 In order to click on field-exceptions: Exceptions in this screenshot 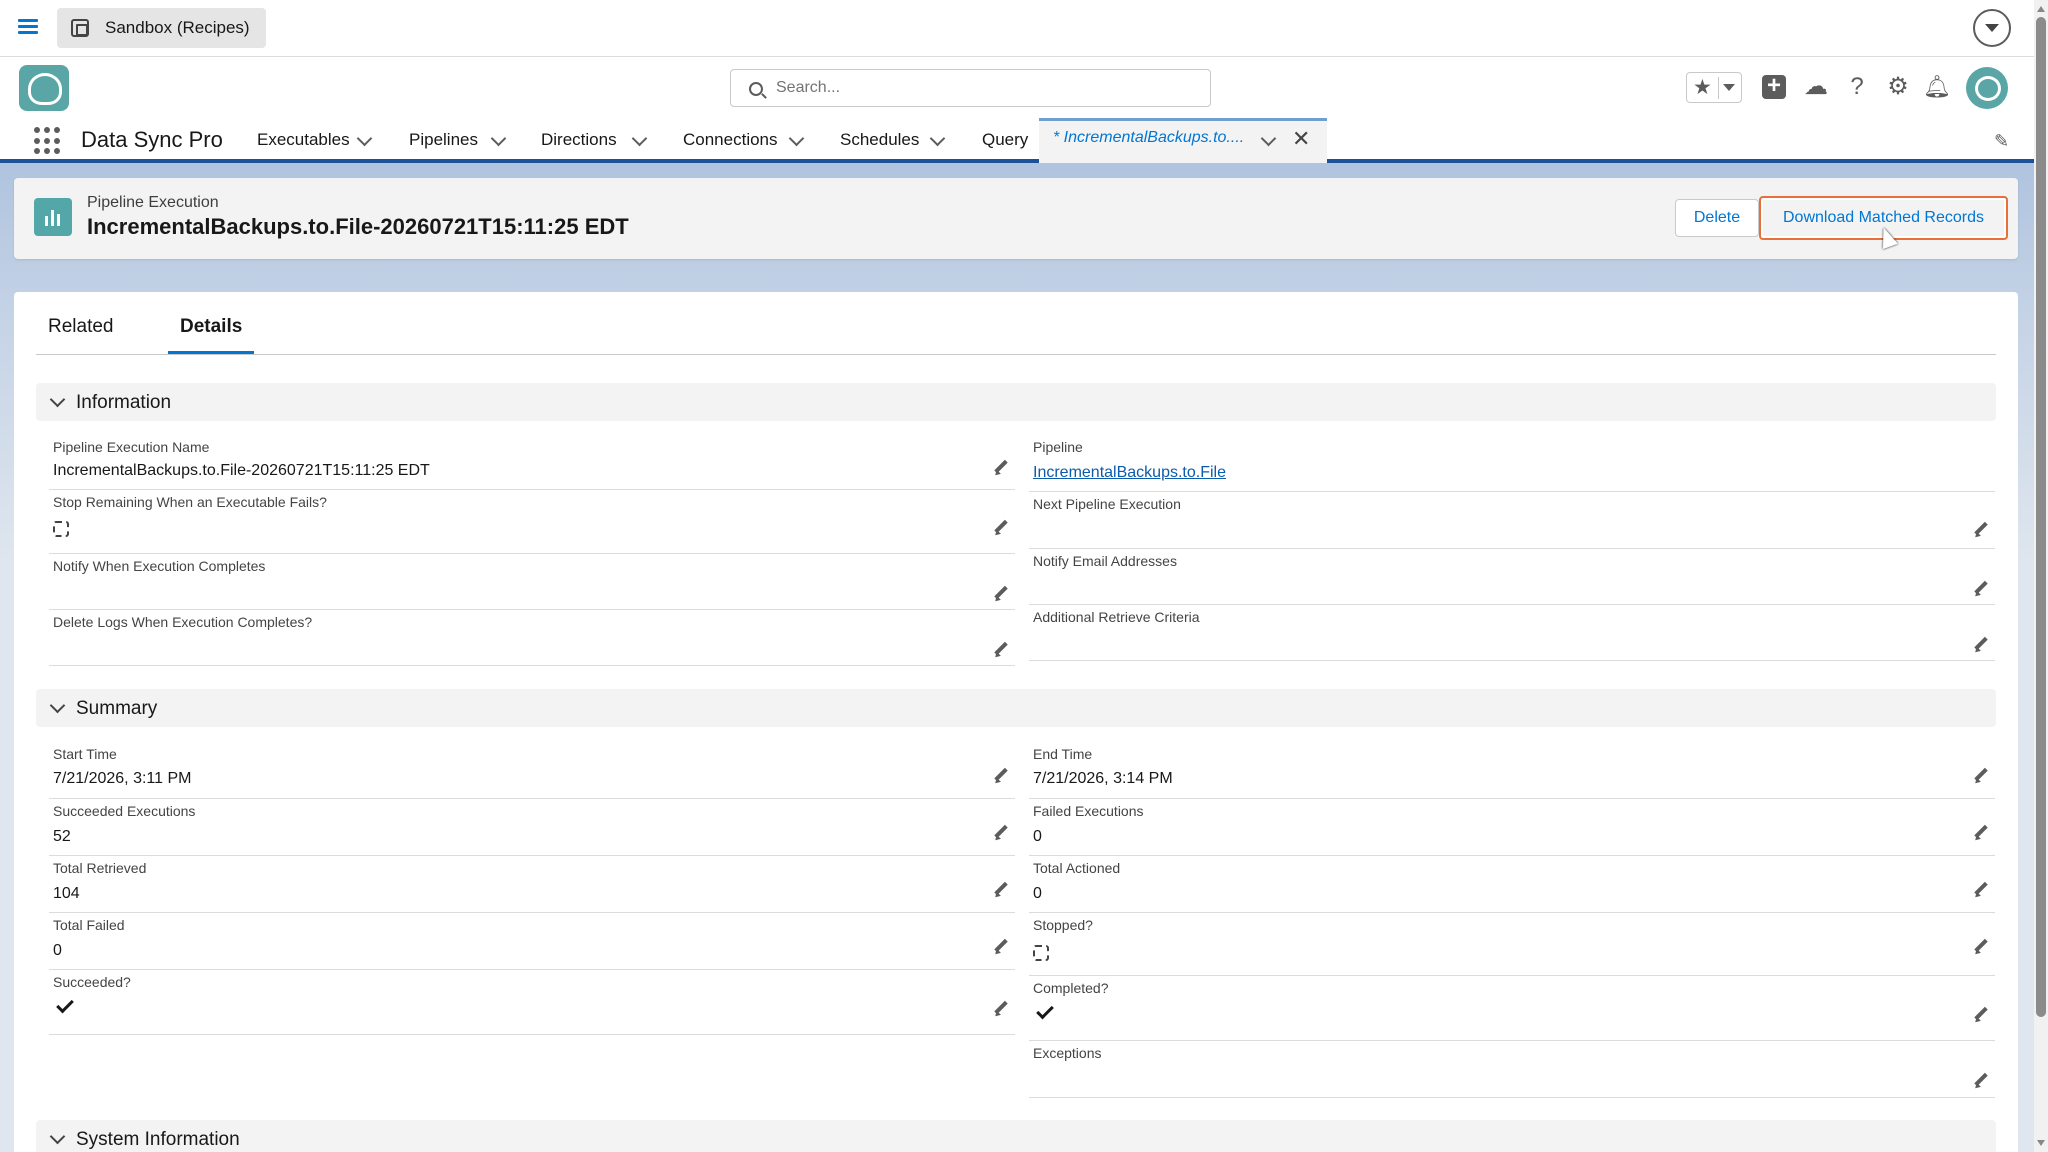, I will do `click(1512, 1069)`.